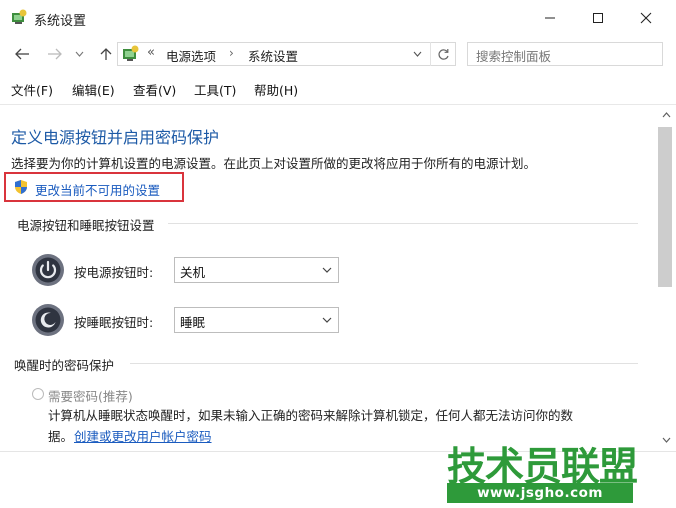 The width and height of the screenshot is (676, 508). Describe the element at coordinates (86, 225) in the screenshot. I see `section-power-buttons: 电源按钮和睡眠按钮设置` at that location.